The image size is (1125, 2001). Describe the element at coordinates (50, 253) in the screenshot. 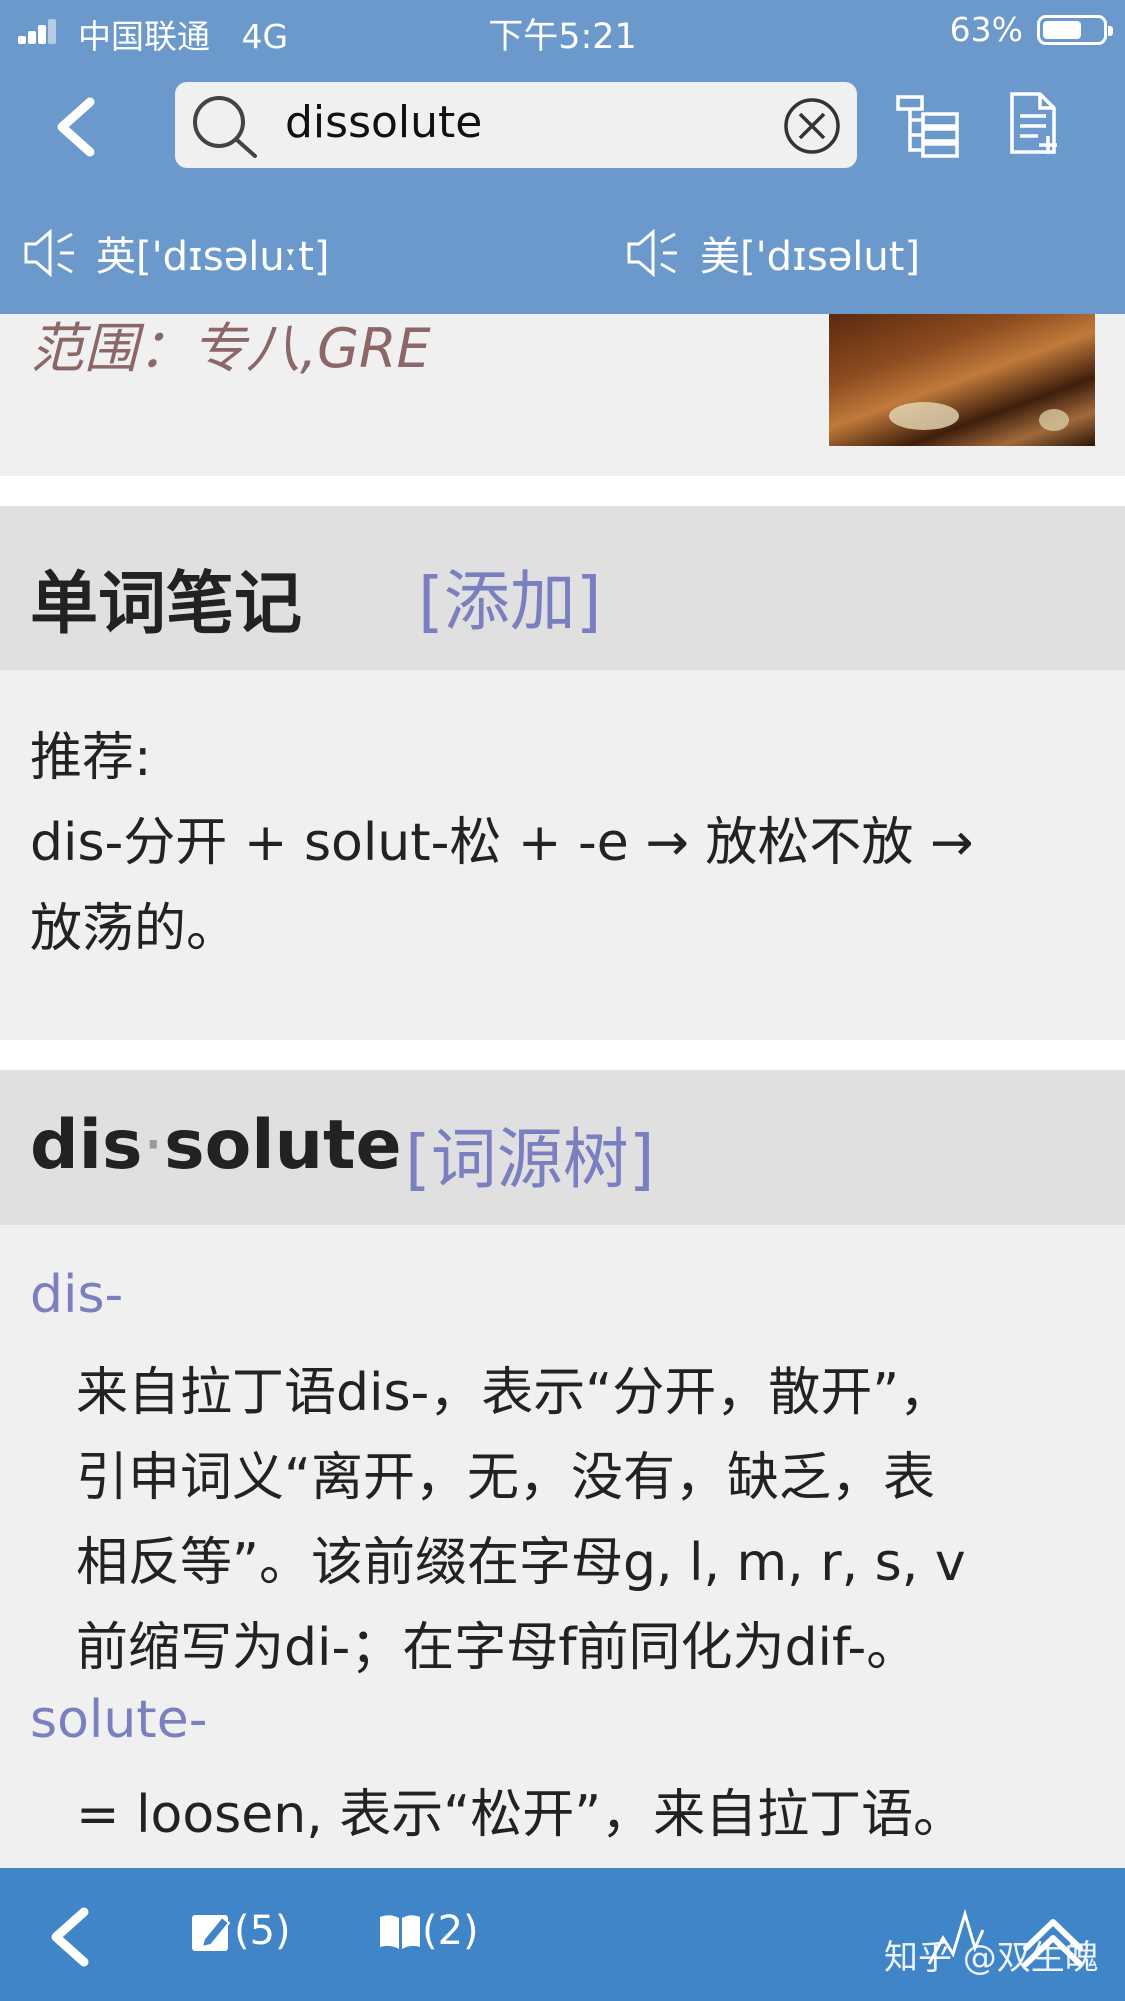

I see `speaker-uk-icon` at that location.